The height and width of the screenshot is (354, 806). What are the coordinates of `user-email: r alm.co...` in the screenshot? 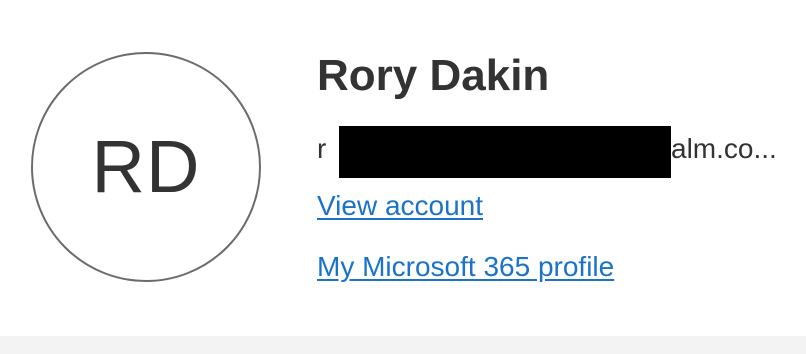 It's located at (547, 152).